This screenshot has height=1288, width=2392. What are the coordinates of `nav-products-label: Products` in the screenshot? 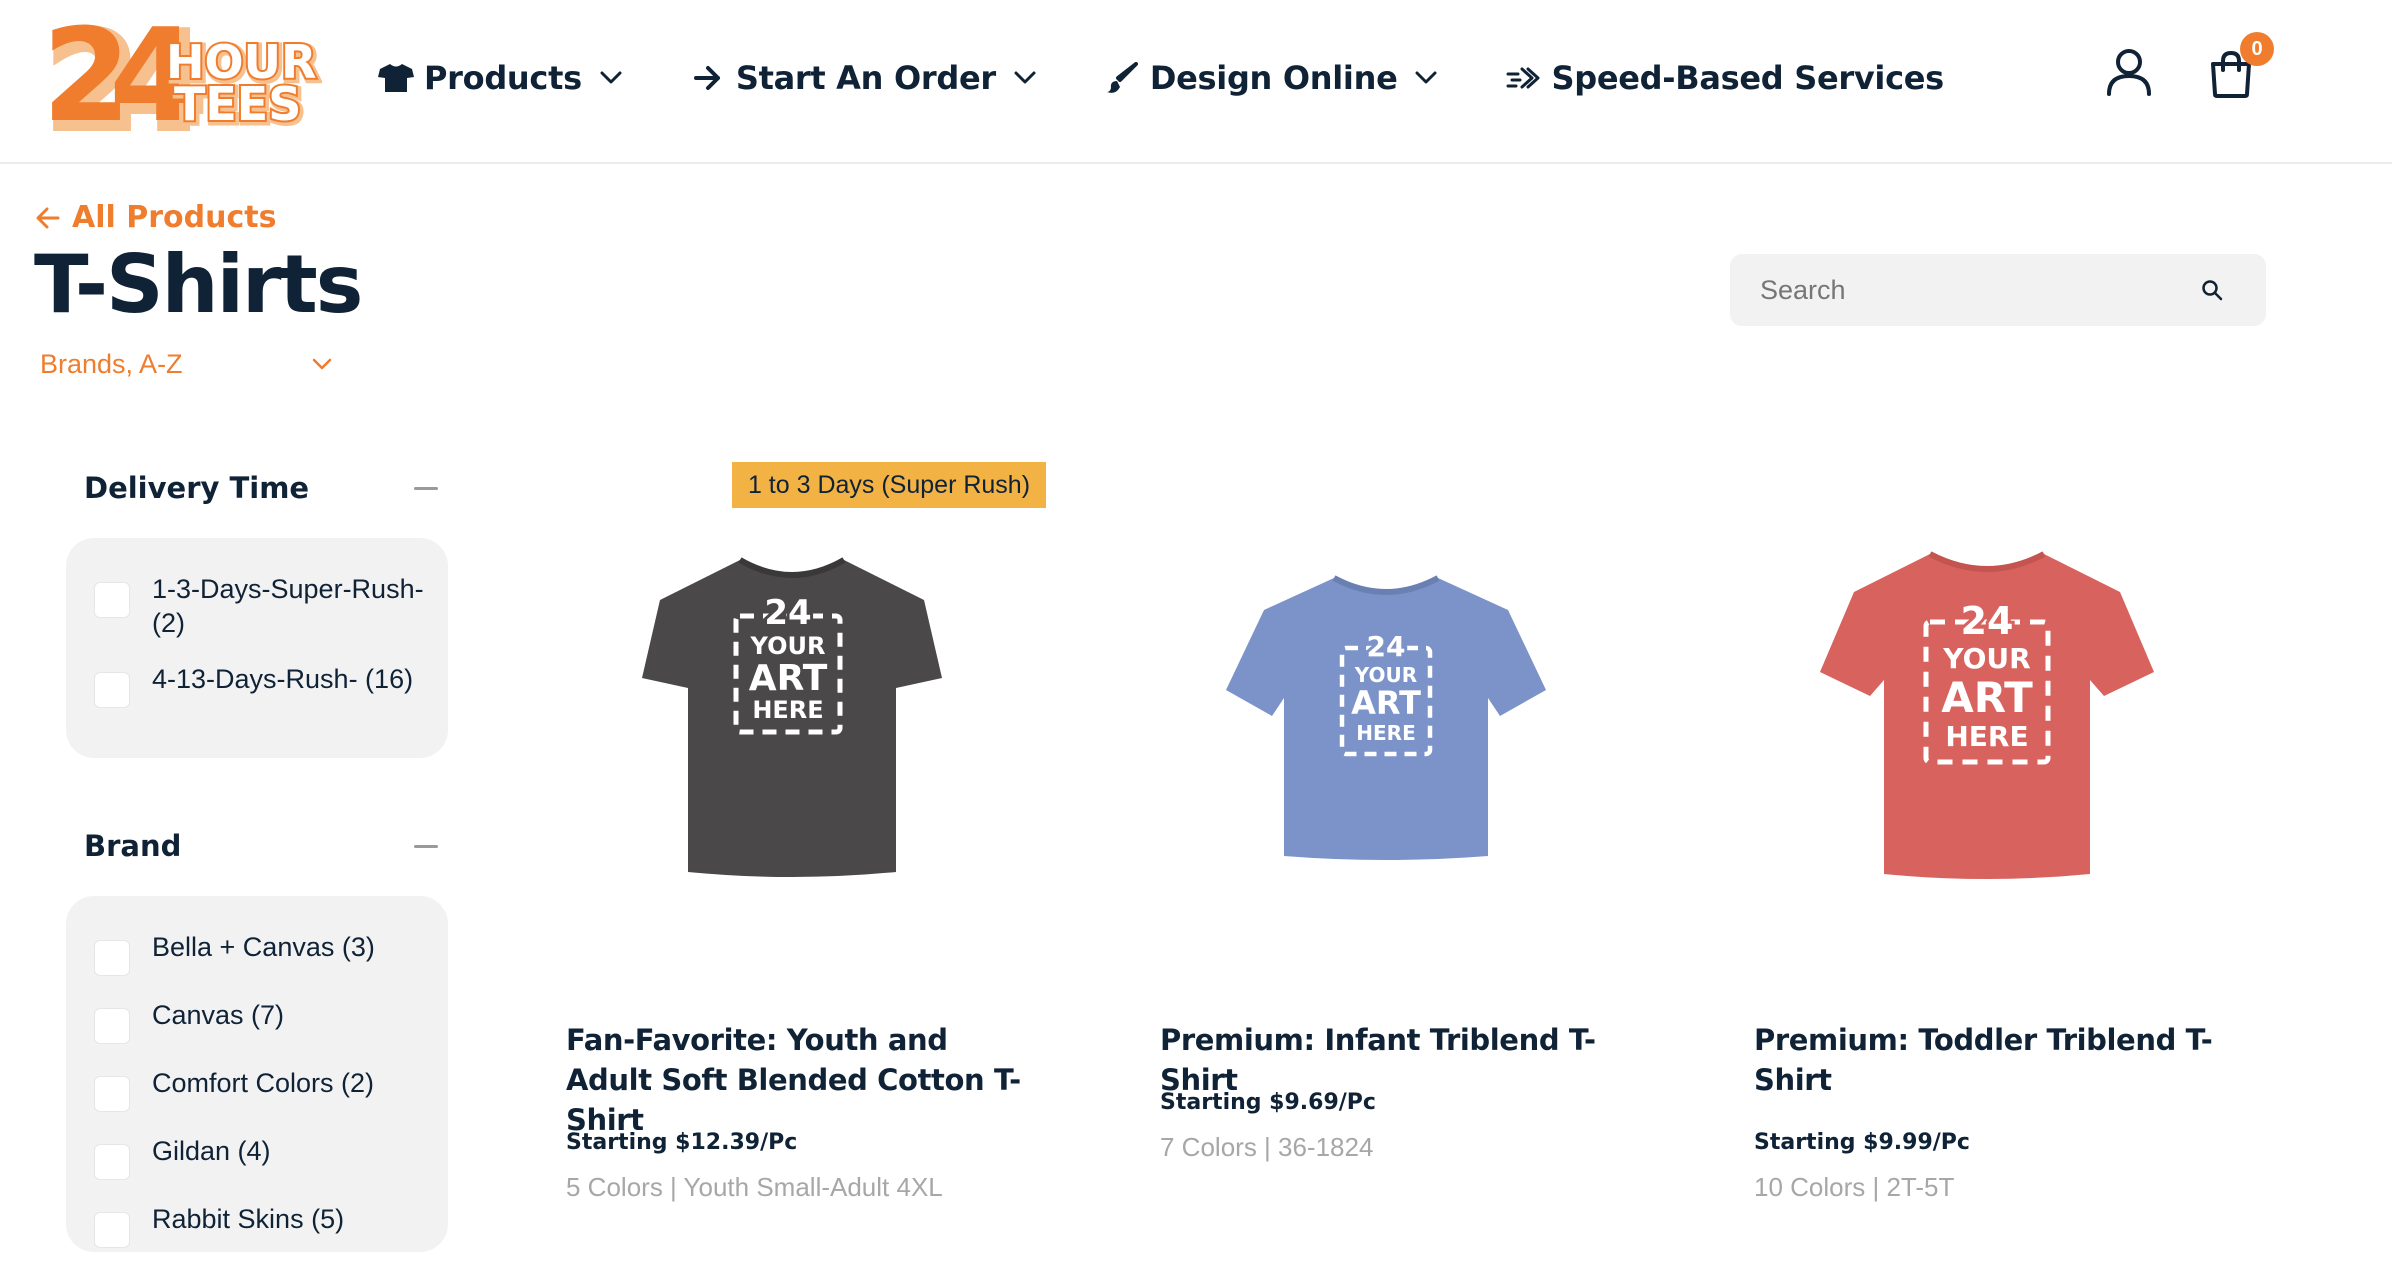 It's located at (503, 78).